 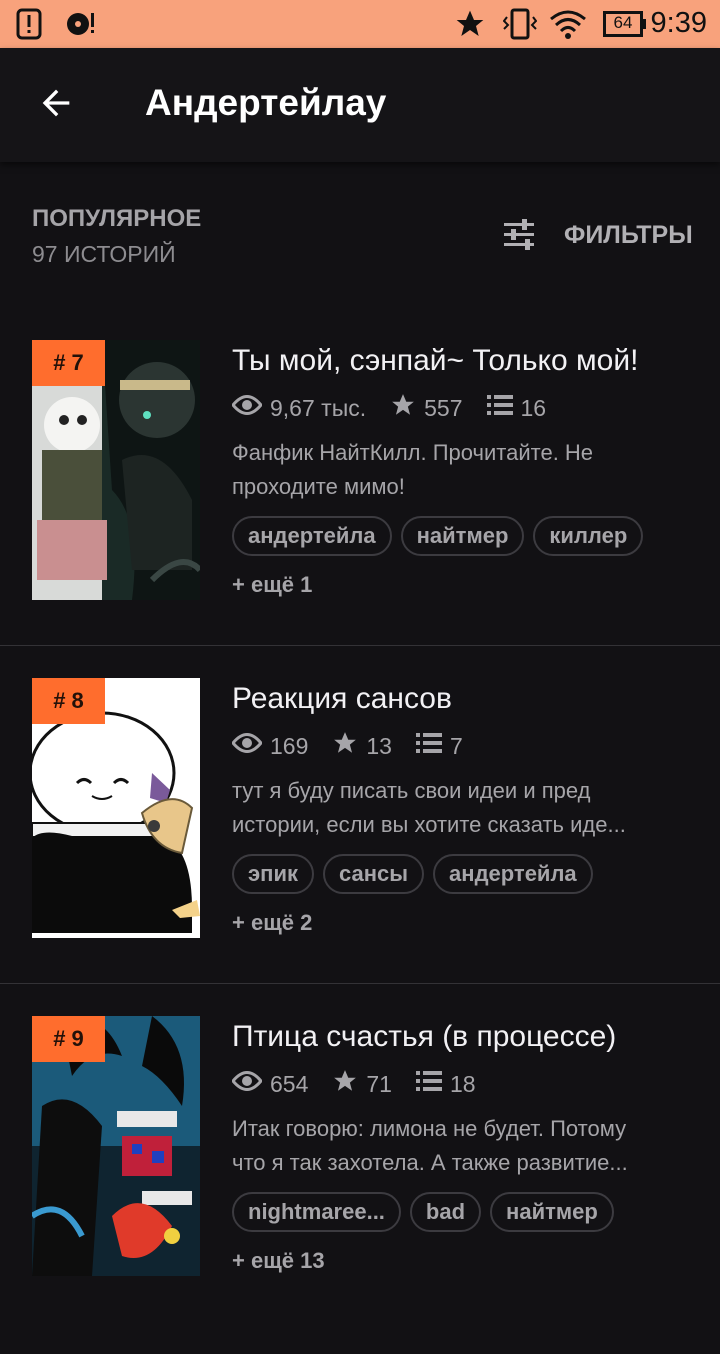 I want to click on votes-count: 71, so click(x=379, y=1083).